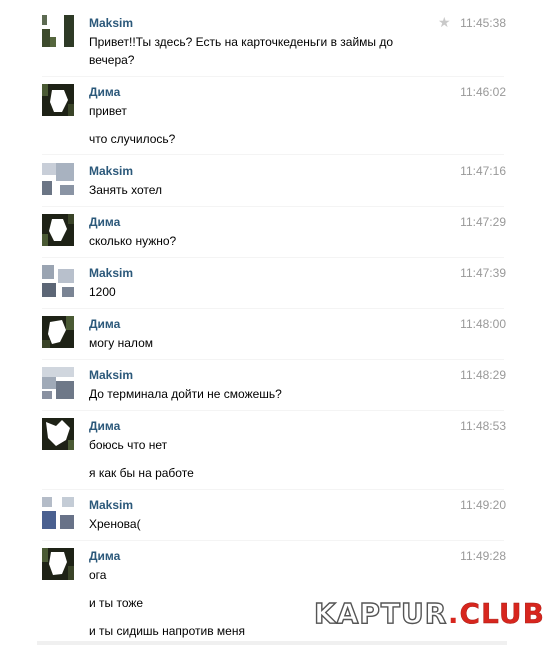 The height and width of the screenshot is (648, 543). I want to click on message-time: 11:48:53, so click(483, 426).